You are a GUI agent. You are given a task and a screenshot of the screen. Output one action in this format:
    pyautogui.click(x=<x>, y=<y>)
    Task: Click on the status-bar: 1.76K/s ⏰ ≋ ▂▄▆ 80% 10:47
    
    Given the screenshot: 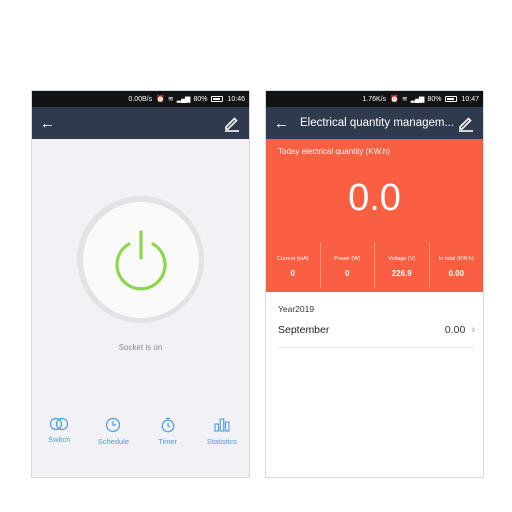 What is the action you would take?
    pyautogui.click(x=374, y=99)
    